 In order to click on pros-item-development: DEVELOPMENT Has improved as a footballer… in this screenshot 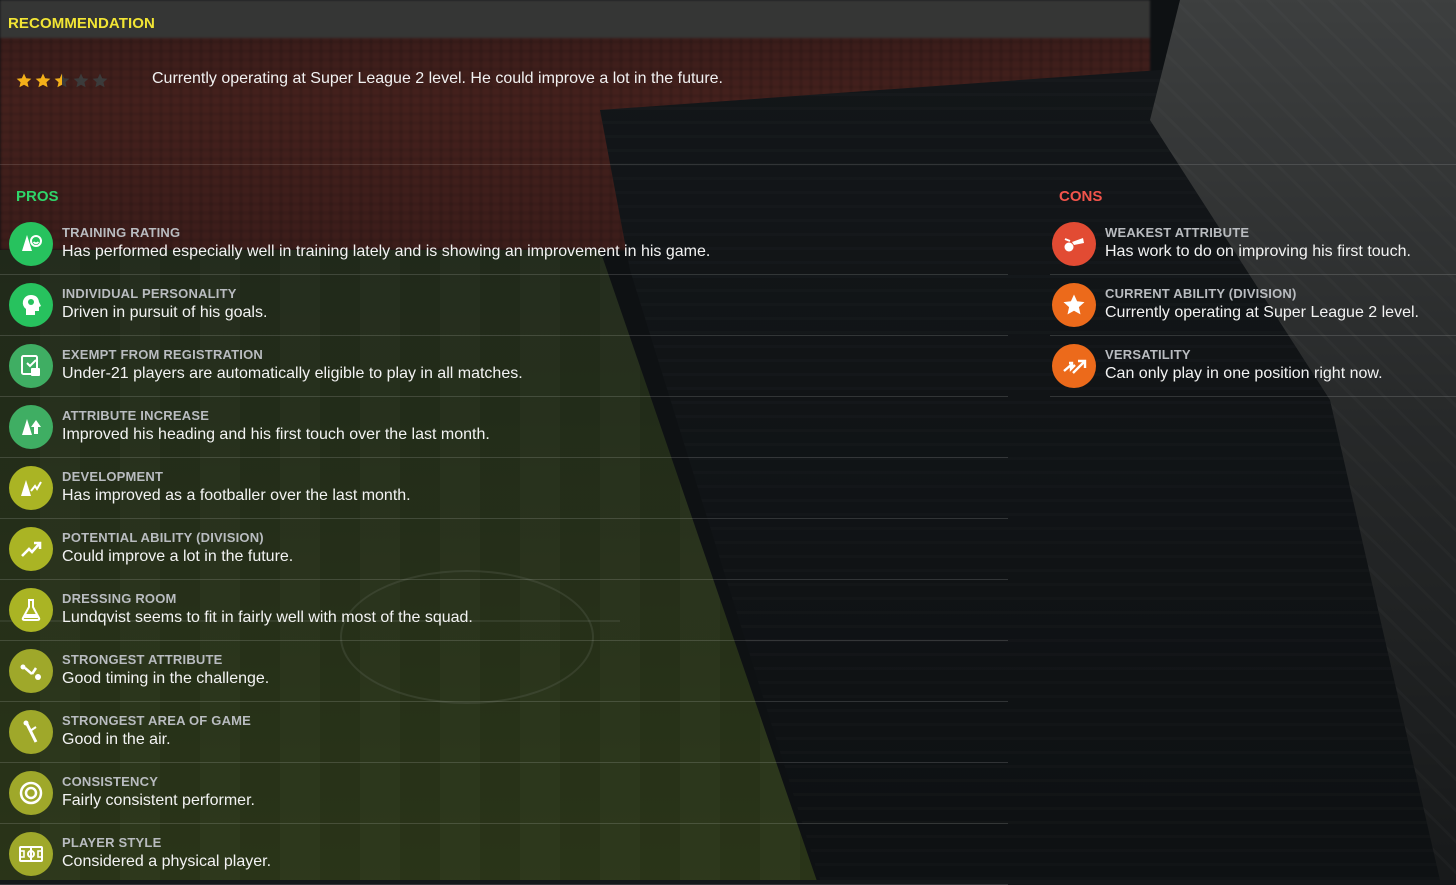, I will do `click(504, 488)`.